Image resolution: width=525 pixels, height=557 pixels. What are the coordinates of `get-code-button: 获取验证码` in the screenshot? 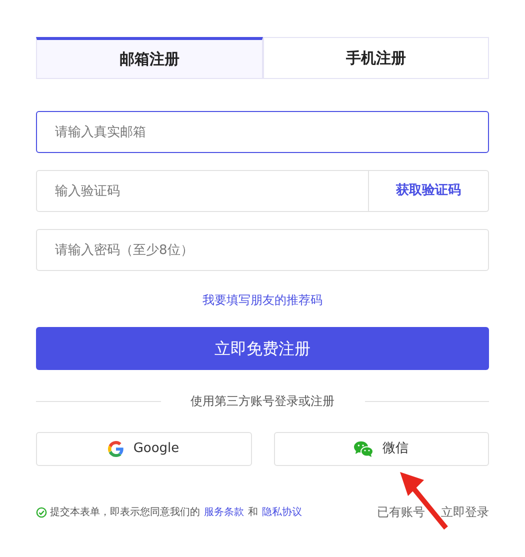 It's located at (429, 191).